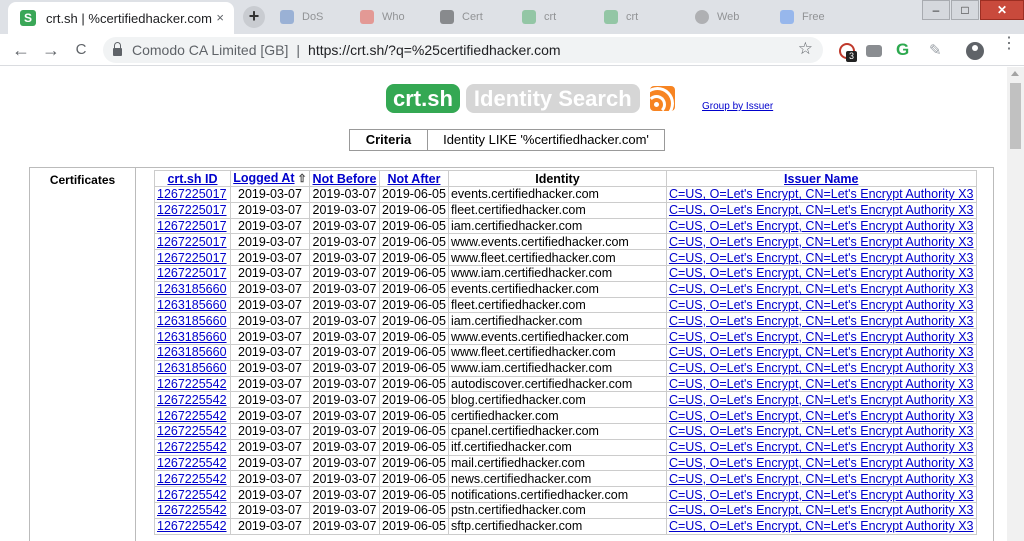 Image resolution: width=1024 pixels, height=541 pixels. I want to click on vertical-scrollbar, so click(1015, 304).